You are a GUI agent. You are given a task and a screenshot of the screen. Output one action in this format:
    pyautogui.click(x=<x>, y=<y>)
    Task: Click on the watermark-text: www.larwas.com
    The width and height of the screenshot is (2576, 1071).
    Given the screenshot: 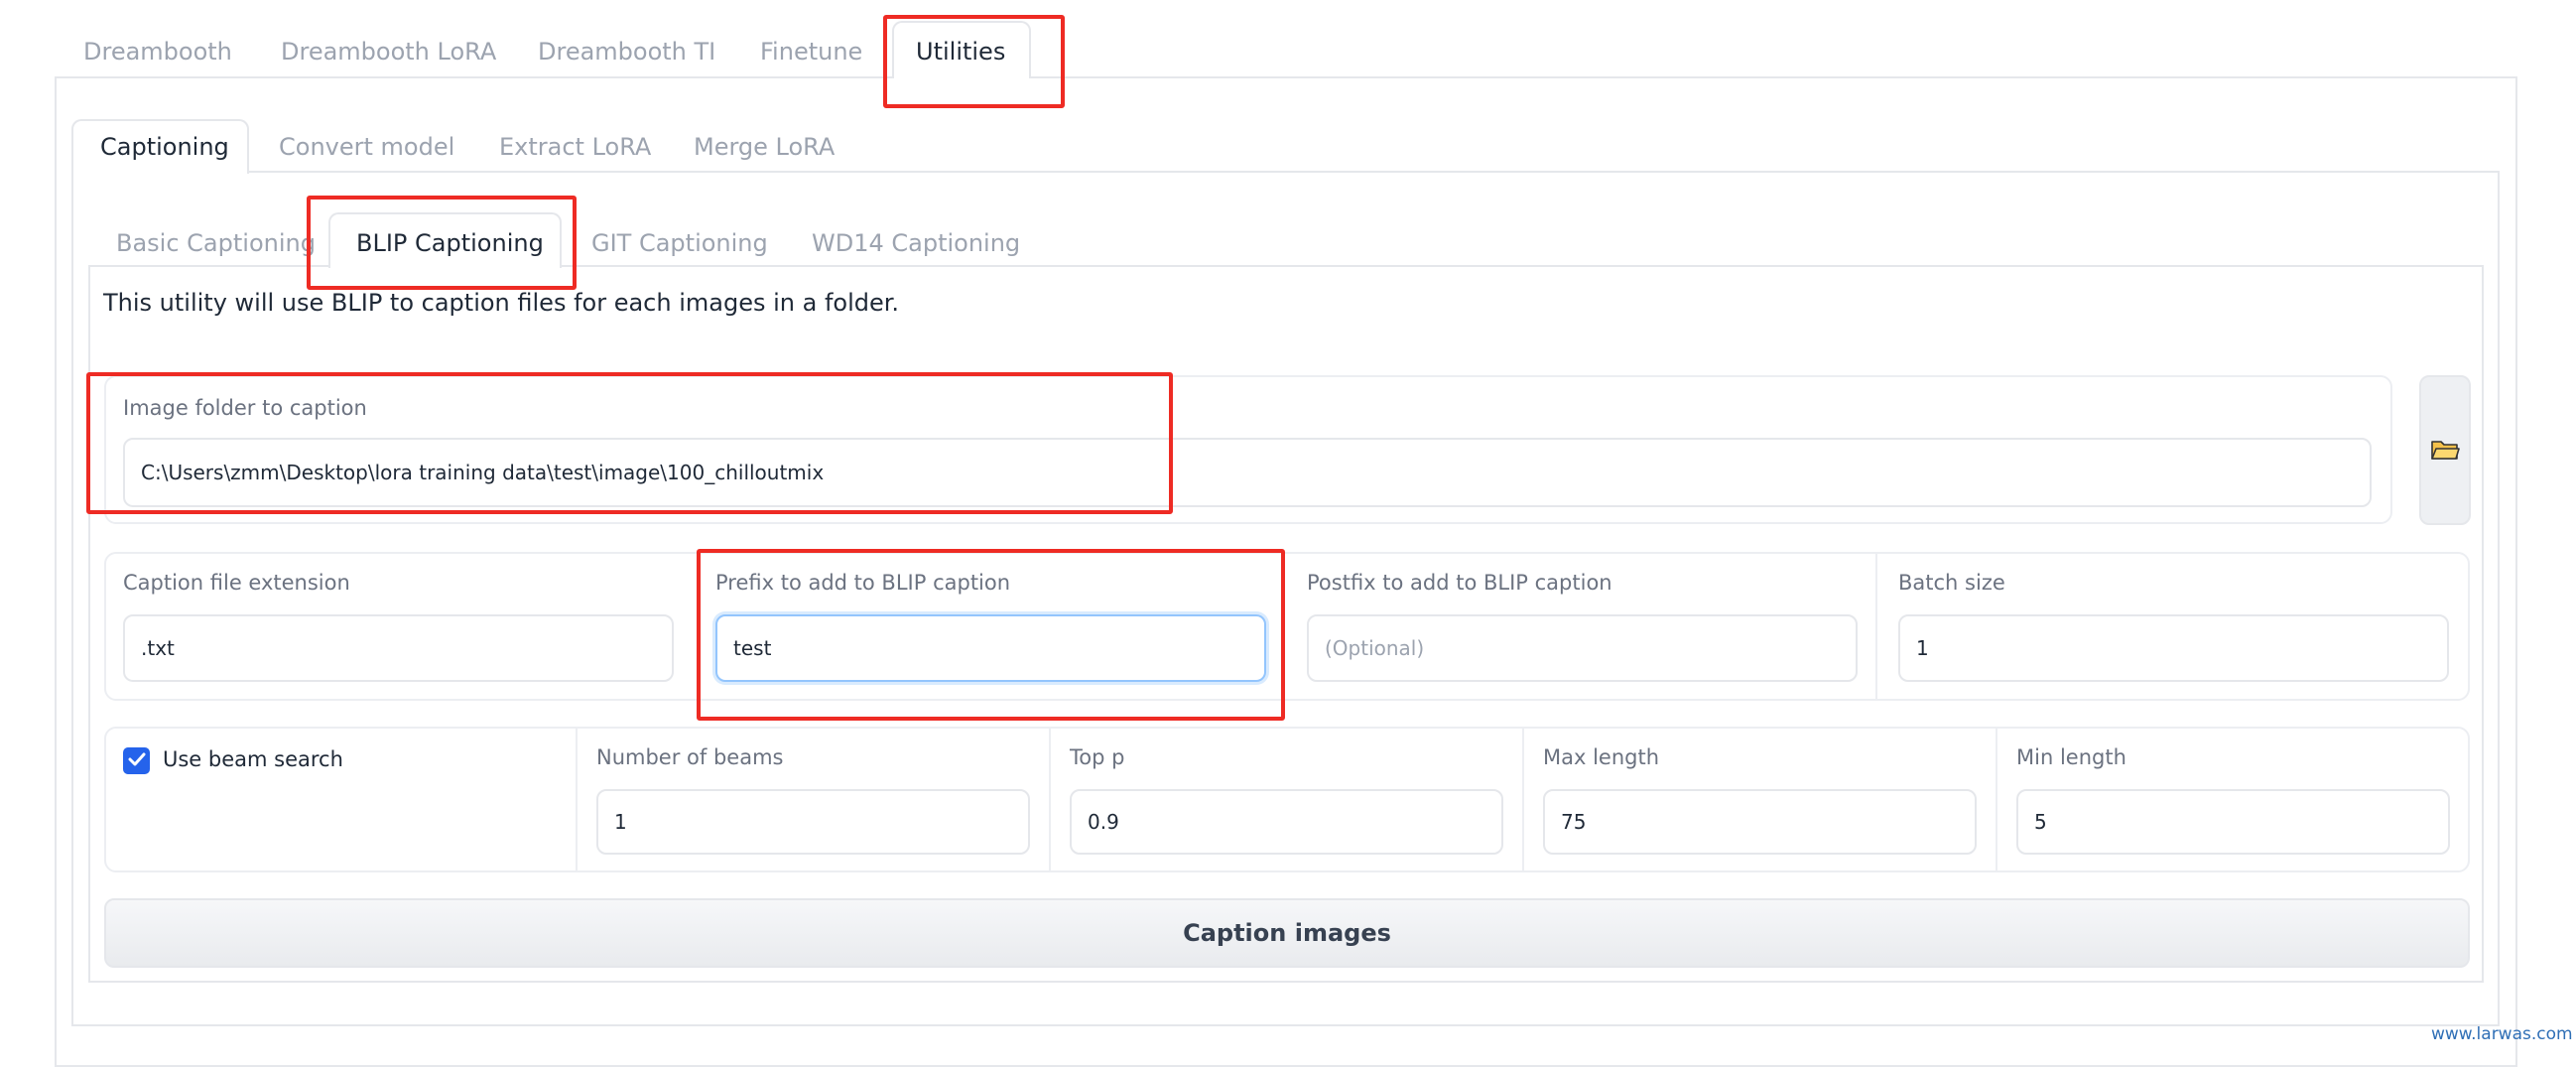 What is the action you would take?
    pyautogui.click(x=2502, y=1034)
    